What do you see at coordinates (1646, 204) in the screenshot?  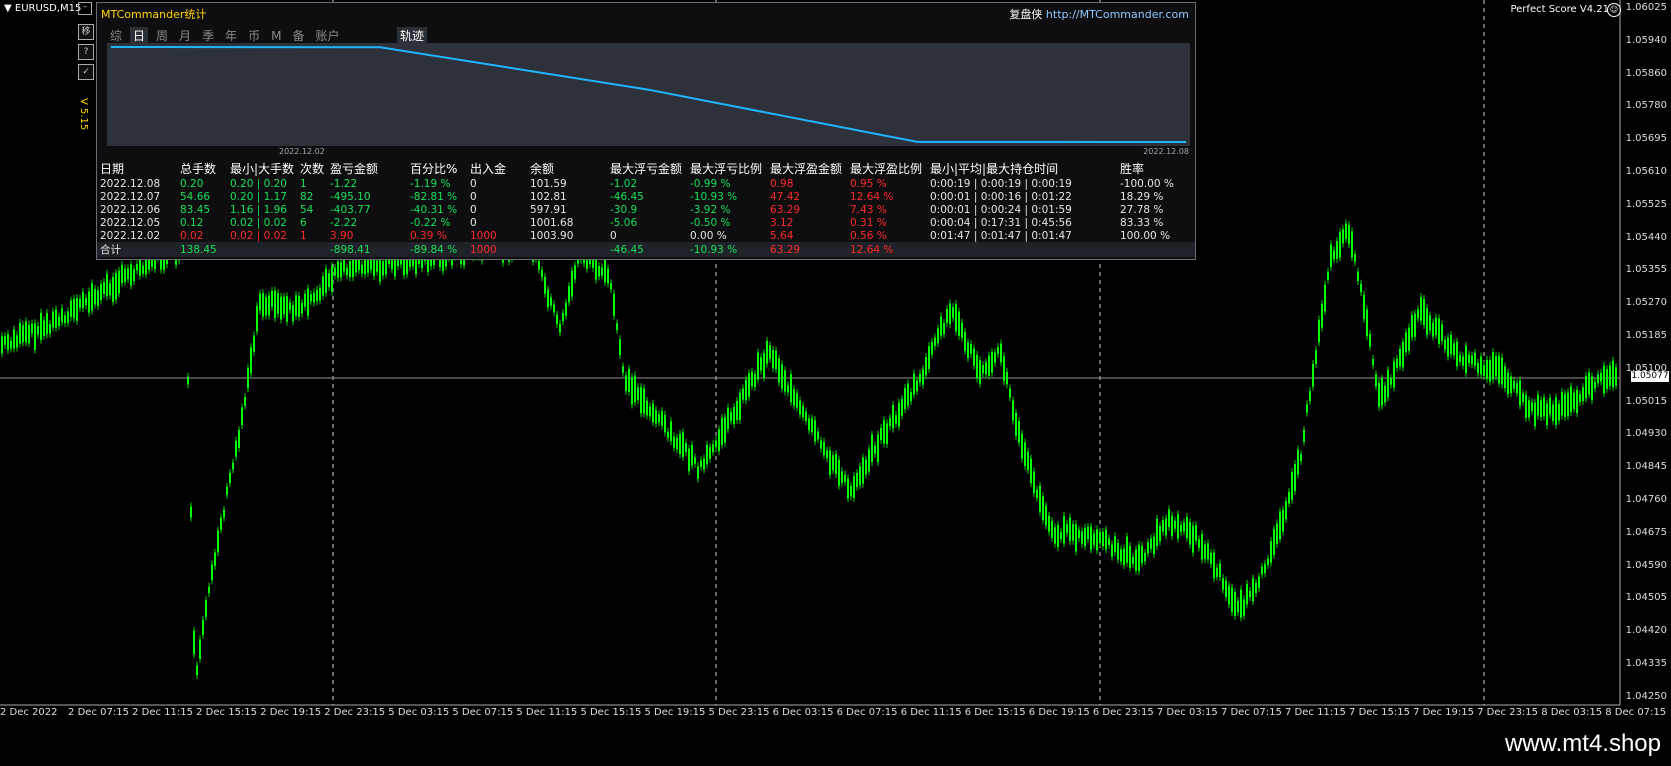 I see `price-tick-label: 1.05525` at bounding box center [1646, 204].